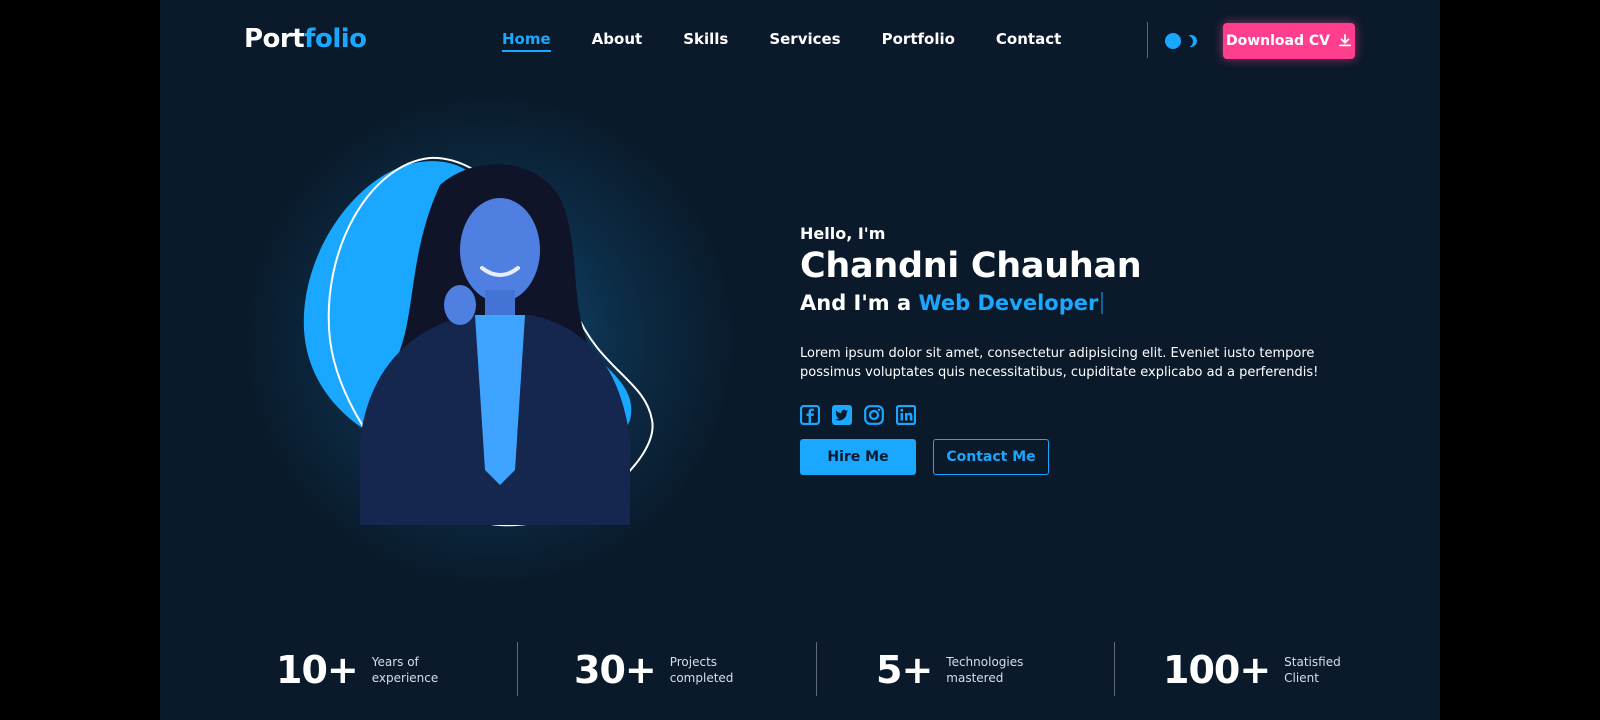 The width and height of the screenshot is (1600, 720). What do you see at coordinates (1345, 40) in the screenshot?
I see `download-icon` at bounding box center [1345, 40].